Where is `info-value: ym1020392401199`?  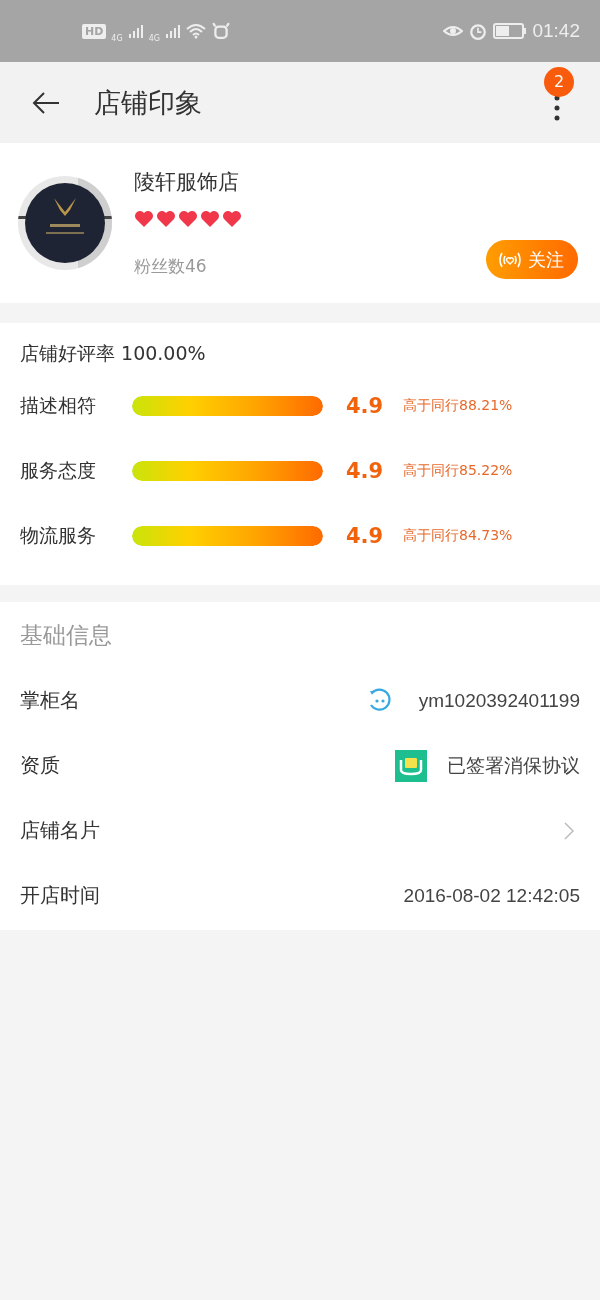
info-value: ym1020392401199 is located at coordinates (499, 700).